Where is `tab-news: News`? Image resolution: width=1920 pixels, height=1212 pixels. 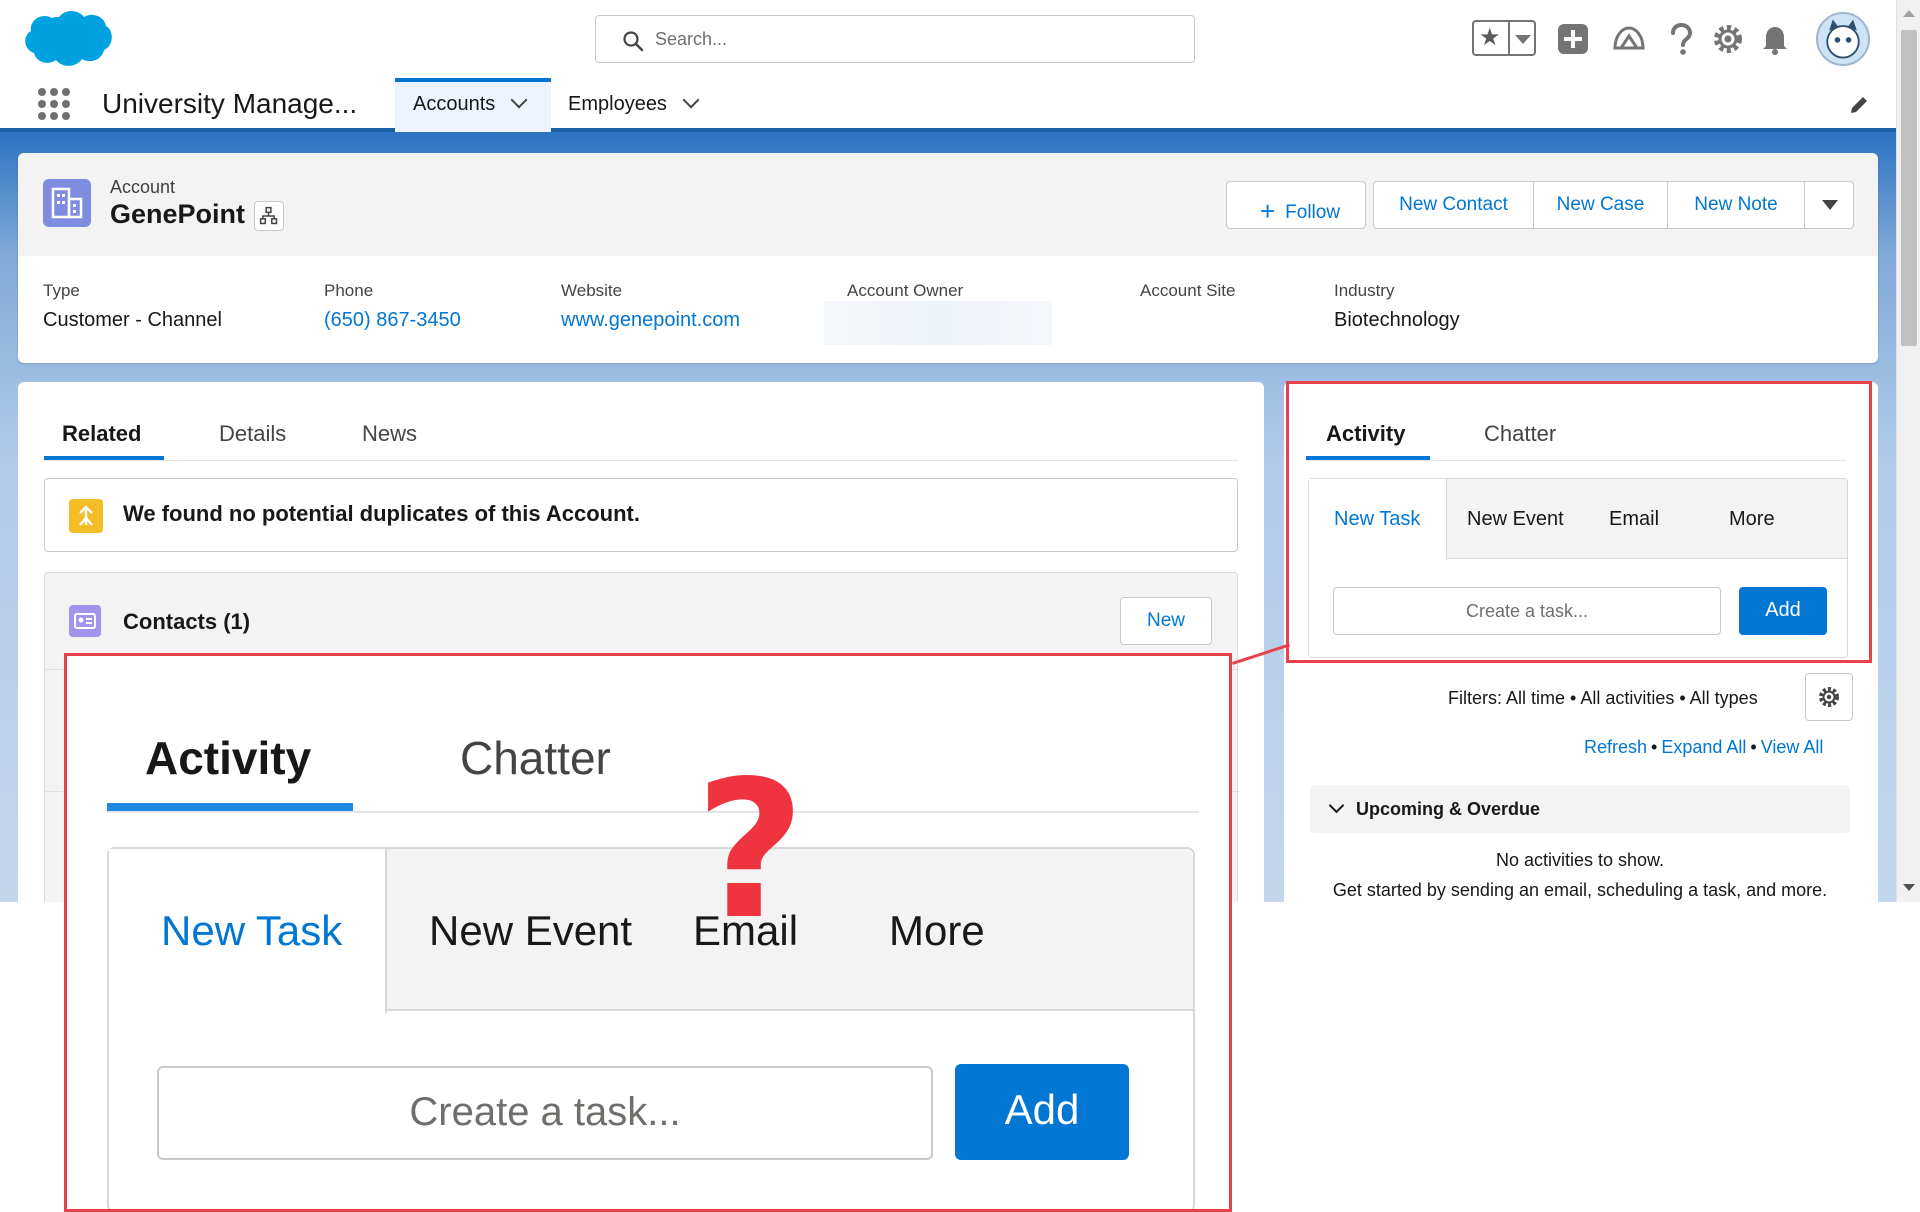
tab-news: News is located at coordinates (389, 434).